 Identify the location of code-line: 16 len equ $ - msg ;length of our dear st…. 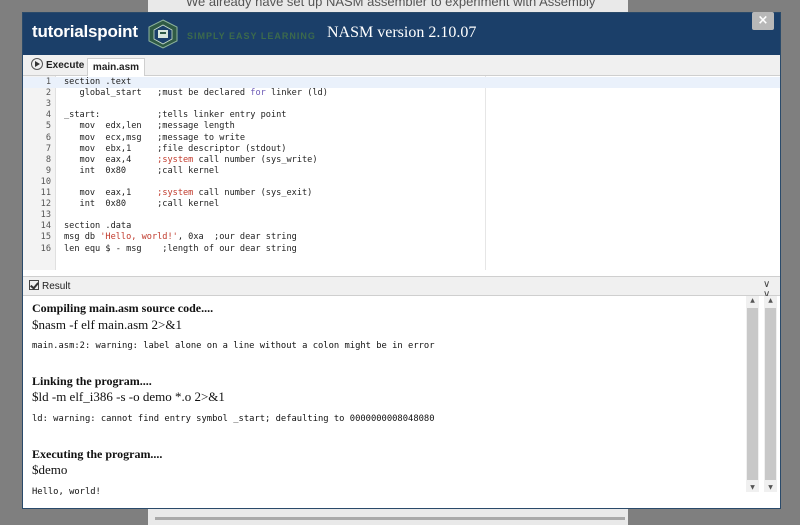
(401, 249).